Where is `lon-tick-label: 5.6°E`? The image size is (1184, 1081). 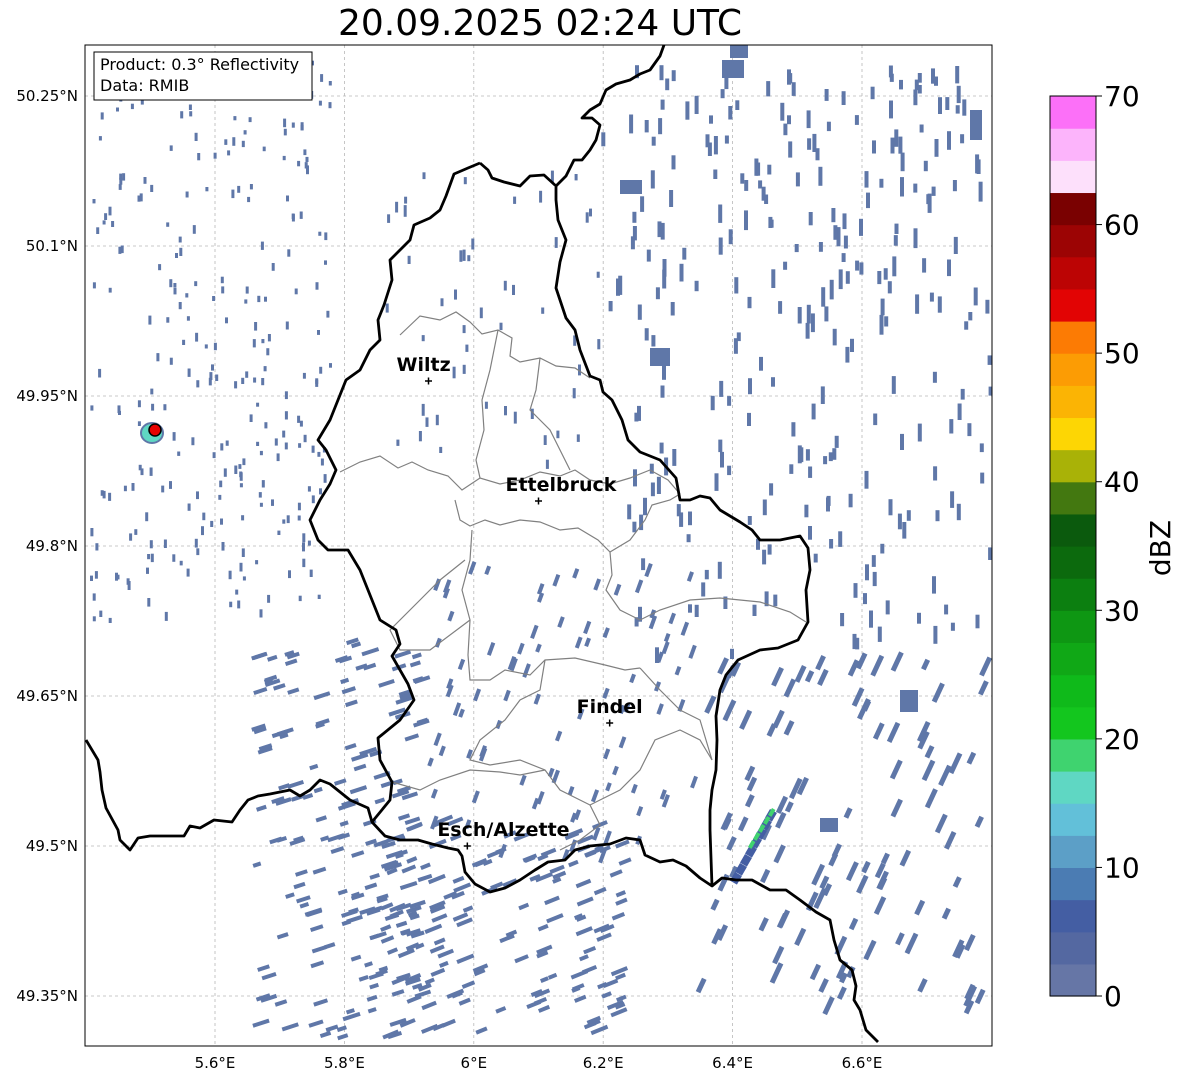 lon-tick-label: 5.6°E is located at coordinates (215, 1063).